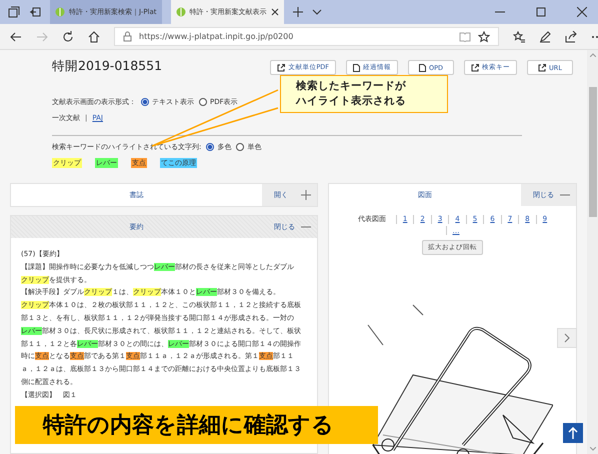 This screenshot has width=598, height=454. I want to click on address-field: https://www.j-platpat.inpit.go.jp/p0200, so click(306, 36).